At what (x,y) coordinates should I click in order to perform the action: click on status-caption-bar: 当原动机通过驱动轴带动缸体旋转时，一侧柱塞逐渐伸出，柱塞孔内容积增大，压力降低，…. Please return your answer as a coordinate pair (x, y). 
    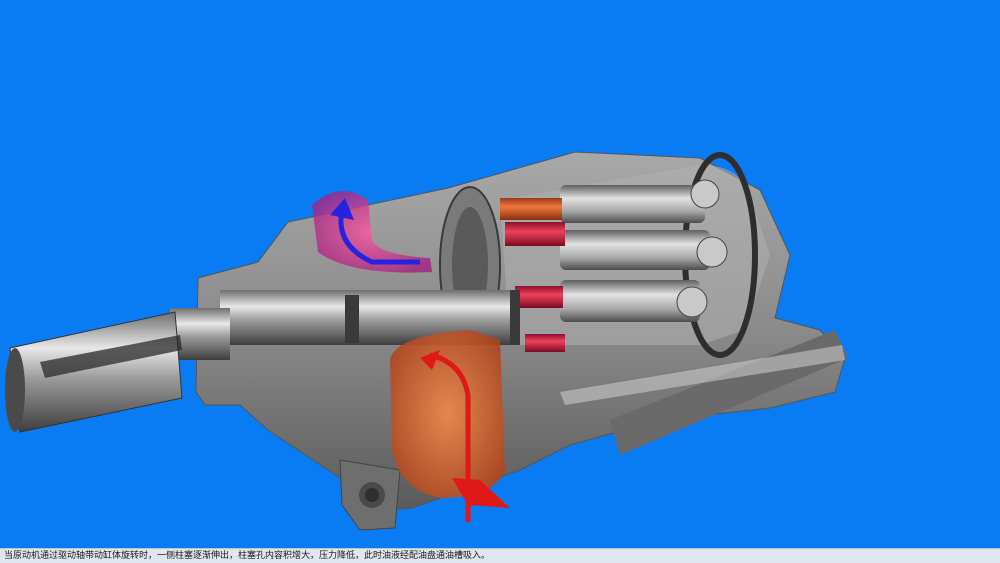
    Looking at the image, I should click on (500, 555).